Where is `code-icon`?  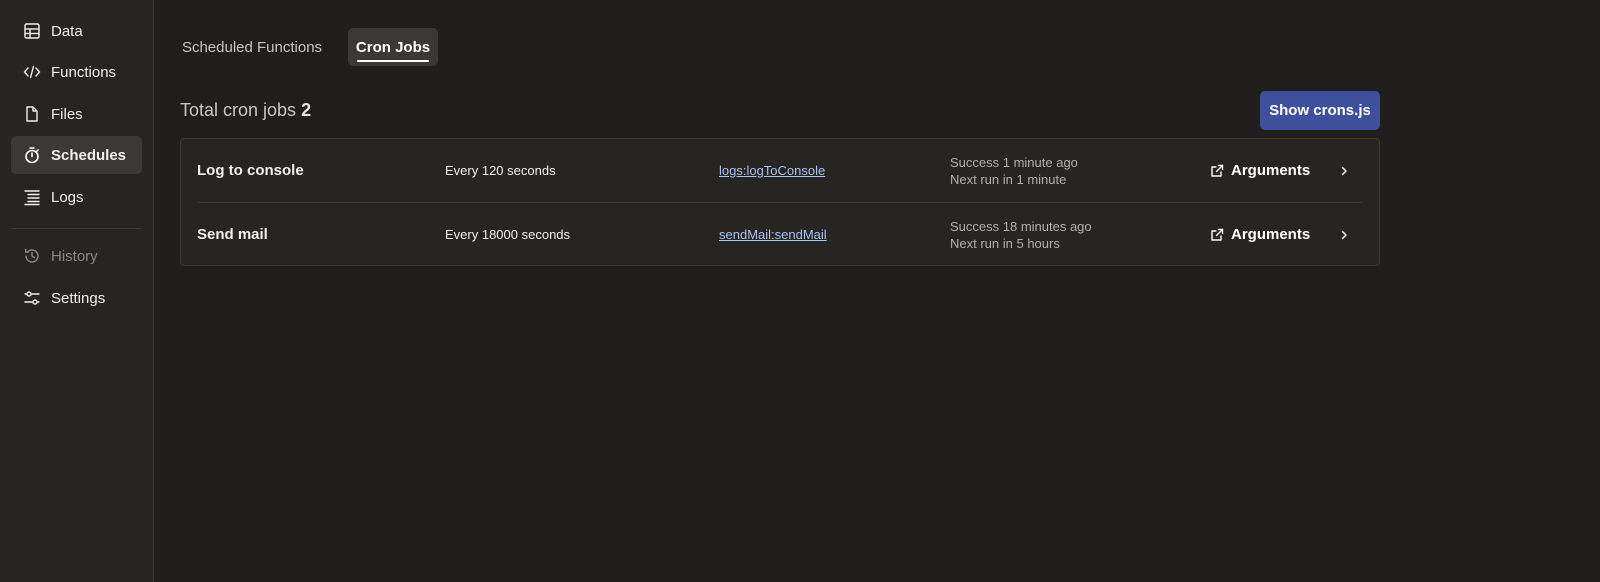
code-icon is located at coordinates (32, 72).